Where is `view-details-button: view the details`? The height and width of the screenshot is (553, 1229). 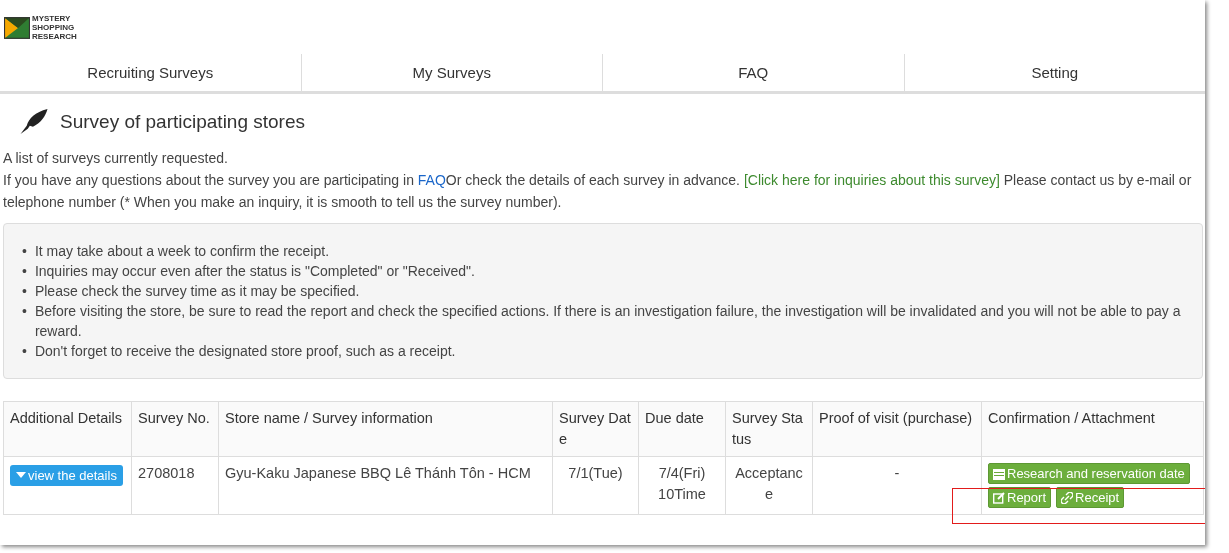 view-details-button: view the details is located at coordinates (66, 475).